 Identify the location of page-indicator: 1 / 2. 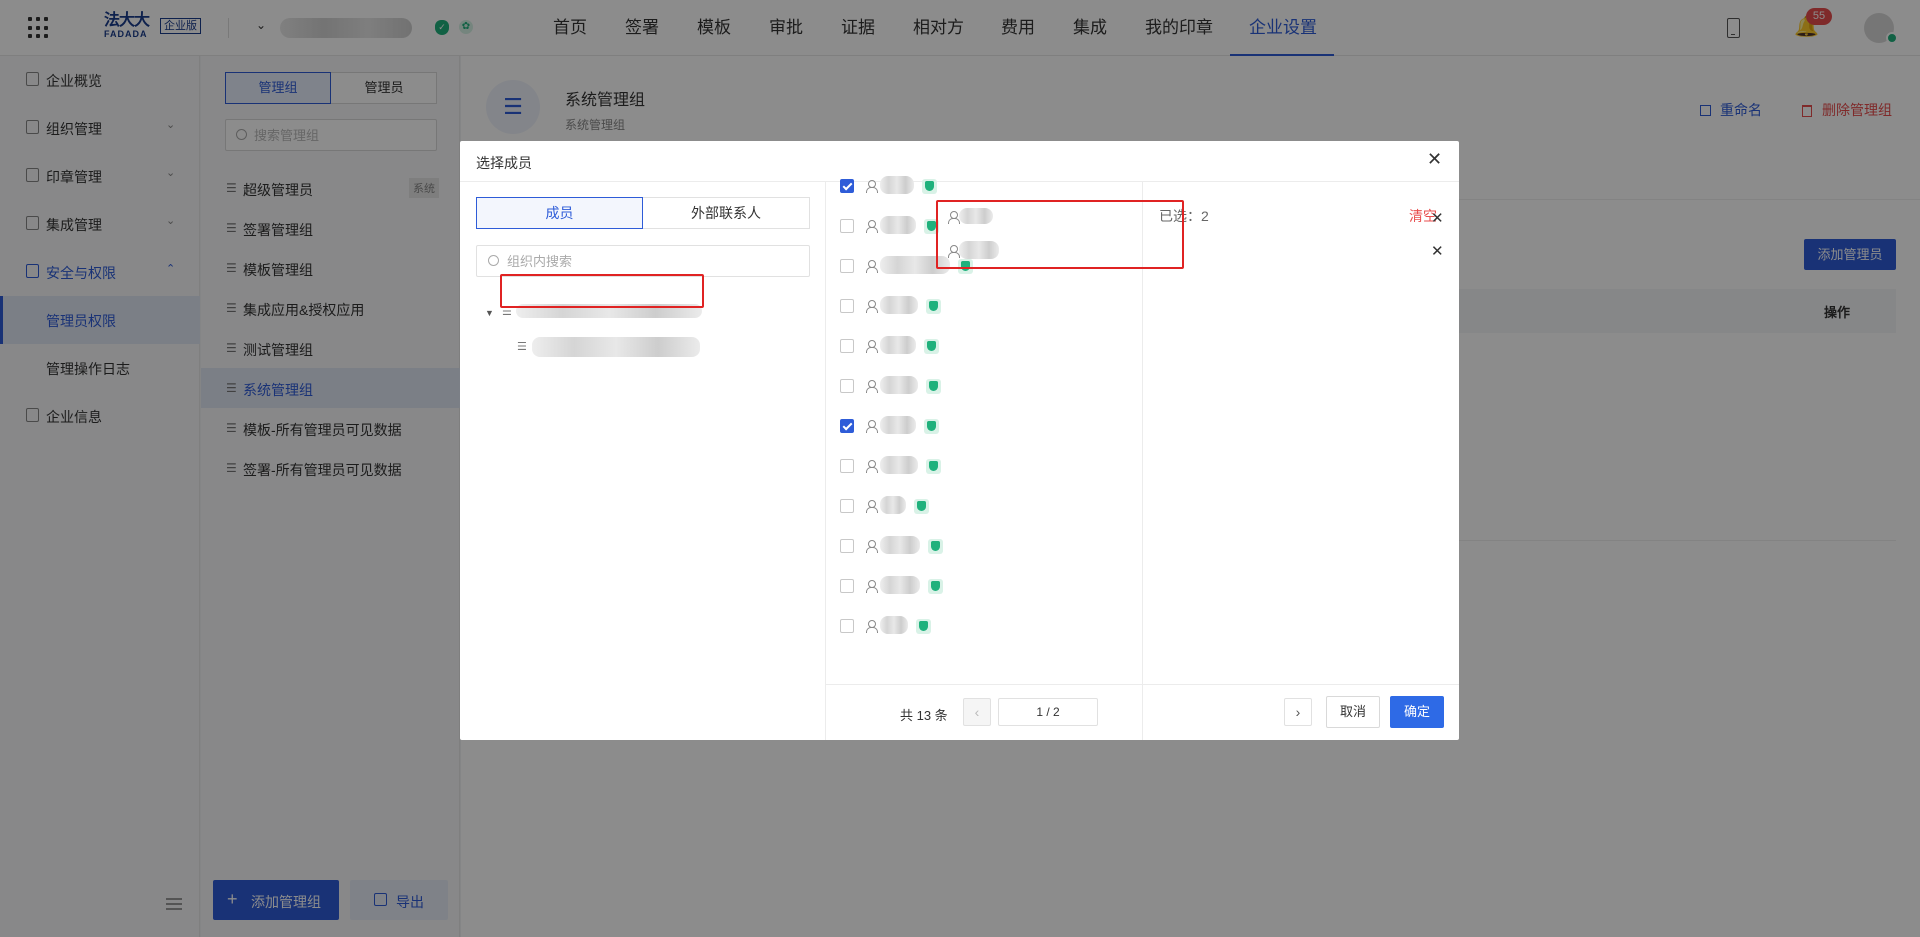
(1048, 712).